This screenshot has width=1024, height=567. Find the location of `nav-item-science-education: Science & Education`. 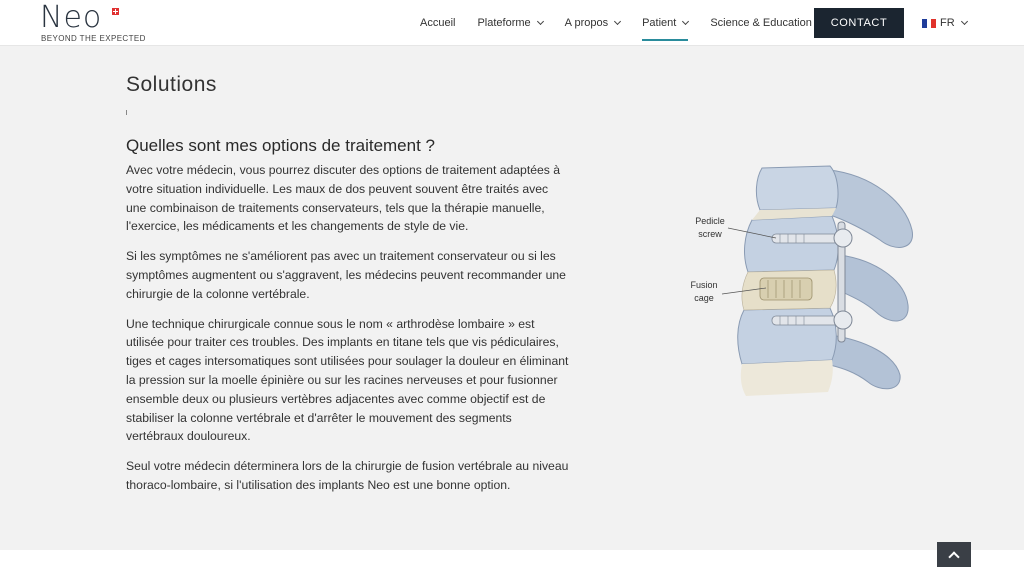

nav-item-science-education: Science & Education is located at coordinates (767, 23).